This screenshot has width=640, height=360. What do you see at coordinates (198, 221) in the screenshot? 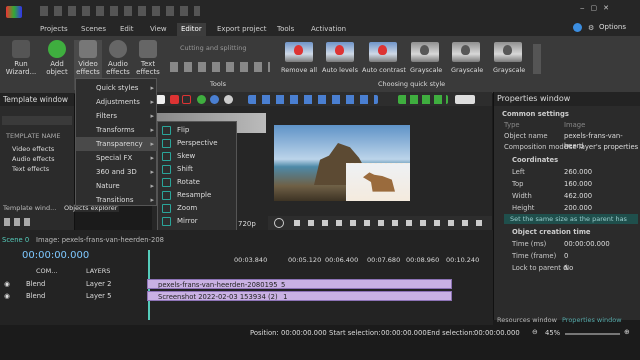
I see `submenu-item-mirror: Mirror` at bounding box center [198, 221].